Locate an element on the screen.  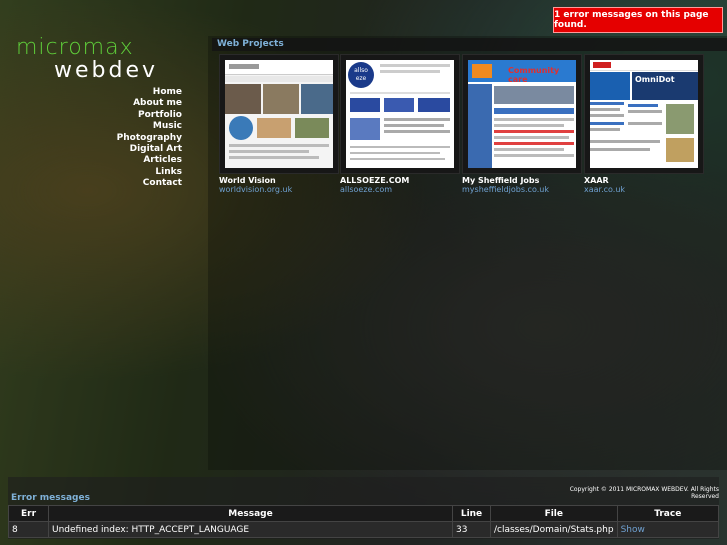
cell-file: /classes/Domain/Stats.php is located at coordinates (554, 529).